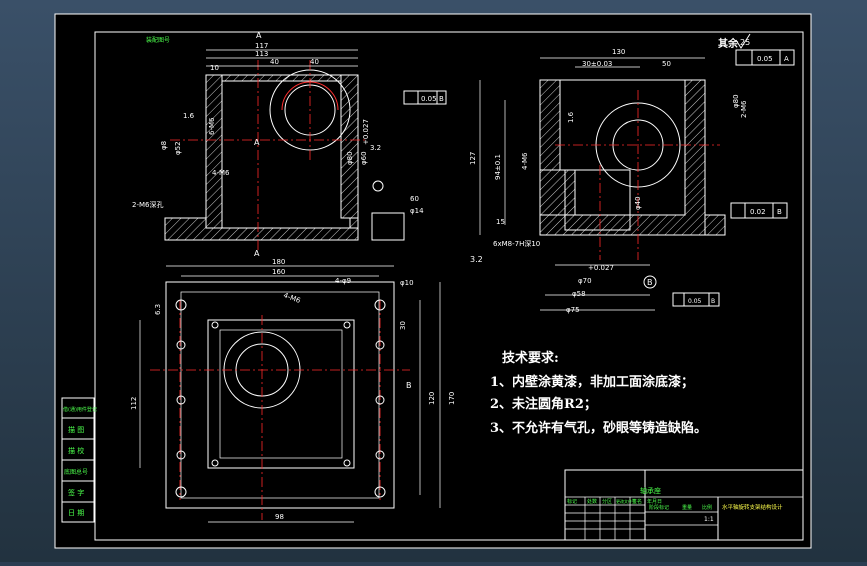  What do you see at coordinates (572, 501) in the screenshot?
I see `title-header-0: 标记` at bounding box center [572, 501].